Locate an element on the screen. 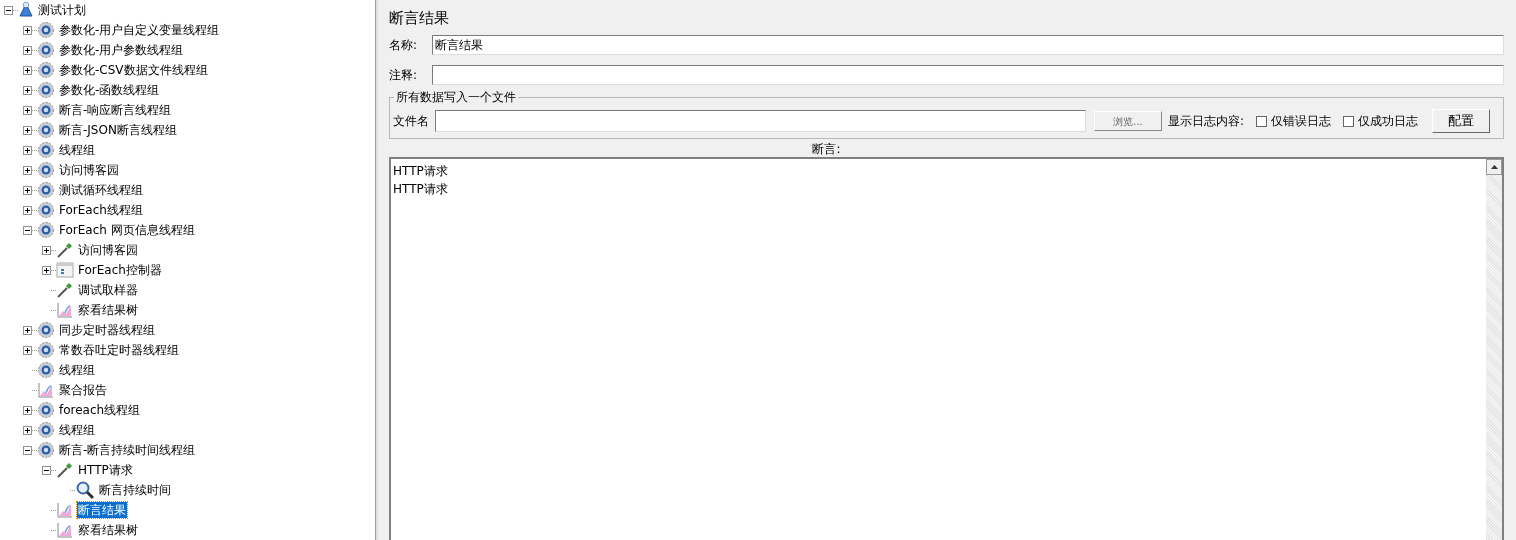 The width and height of the screenshot is (1516, 540). tree-item: 测试计划 is located at coordinates (62, 10).